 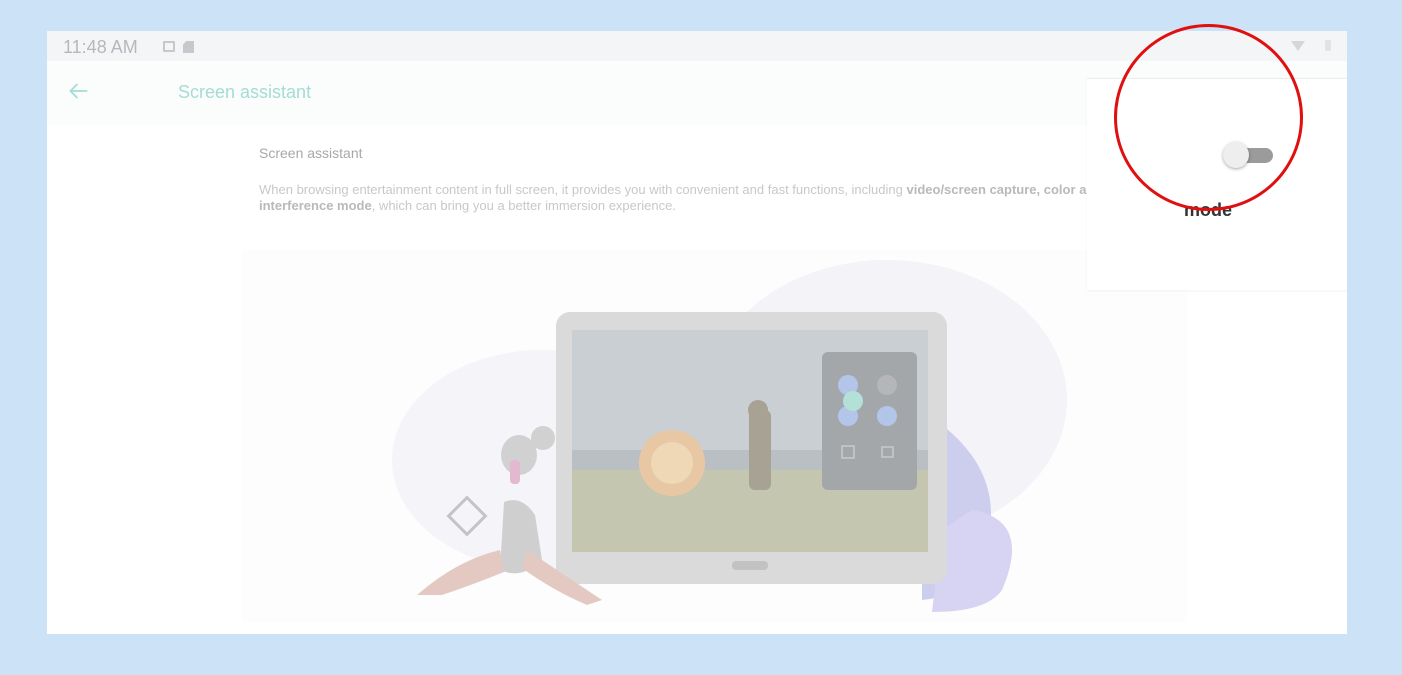 I want to click on status-bar: 11:48 AM, so click(x=697, y=46).